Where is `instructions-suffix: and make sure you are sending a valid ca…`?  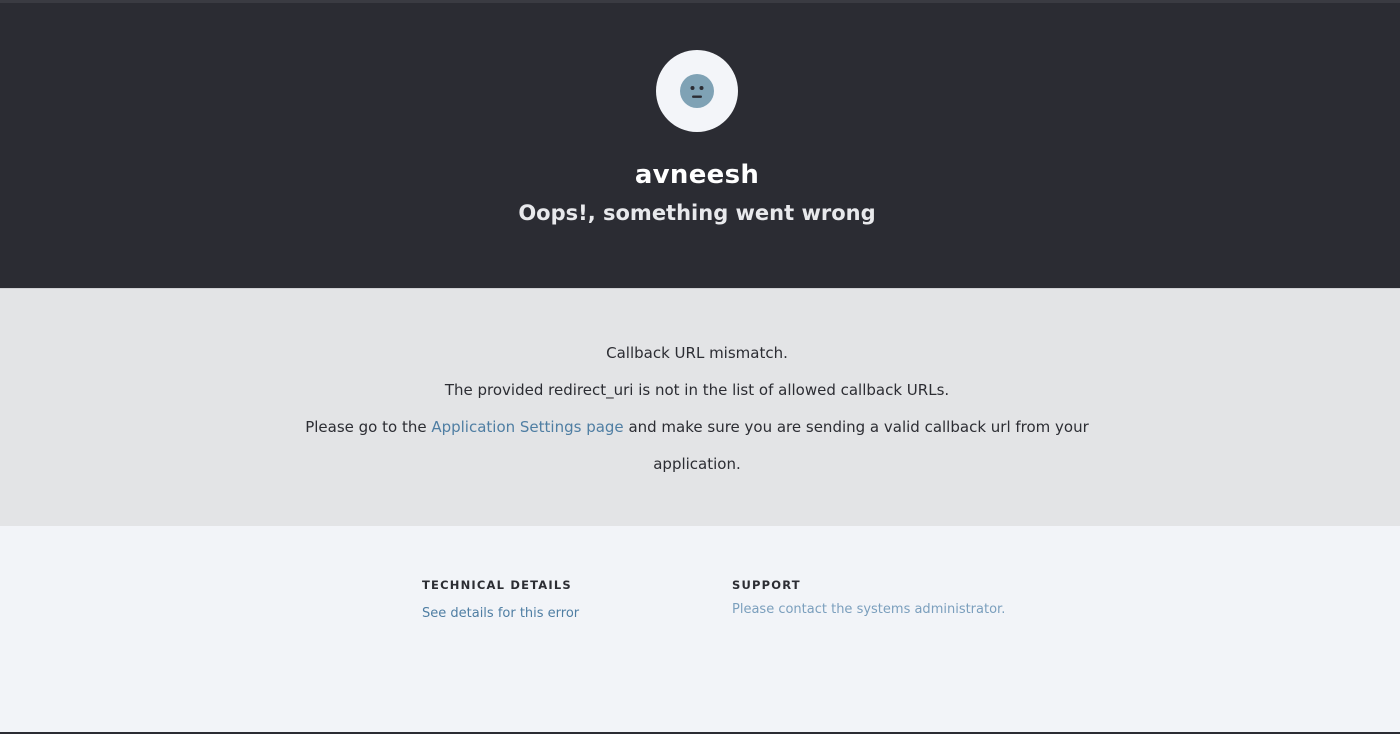 instructions-suffix: and make sure you are sending a valid ca… is located at coordinates (856, 427).